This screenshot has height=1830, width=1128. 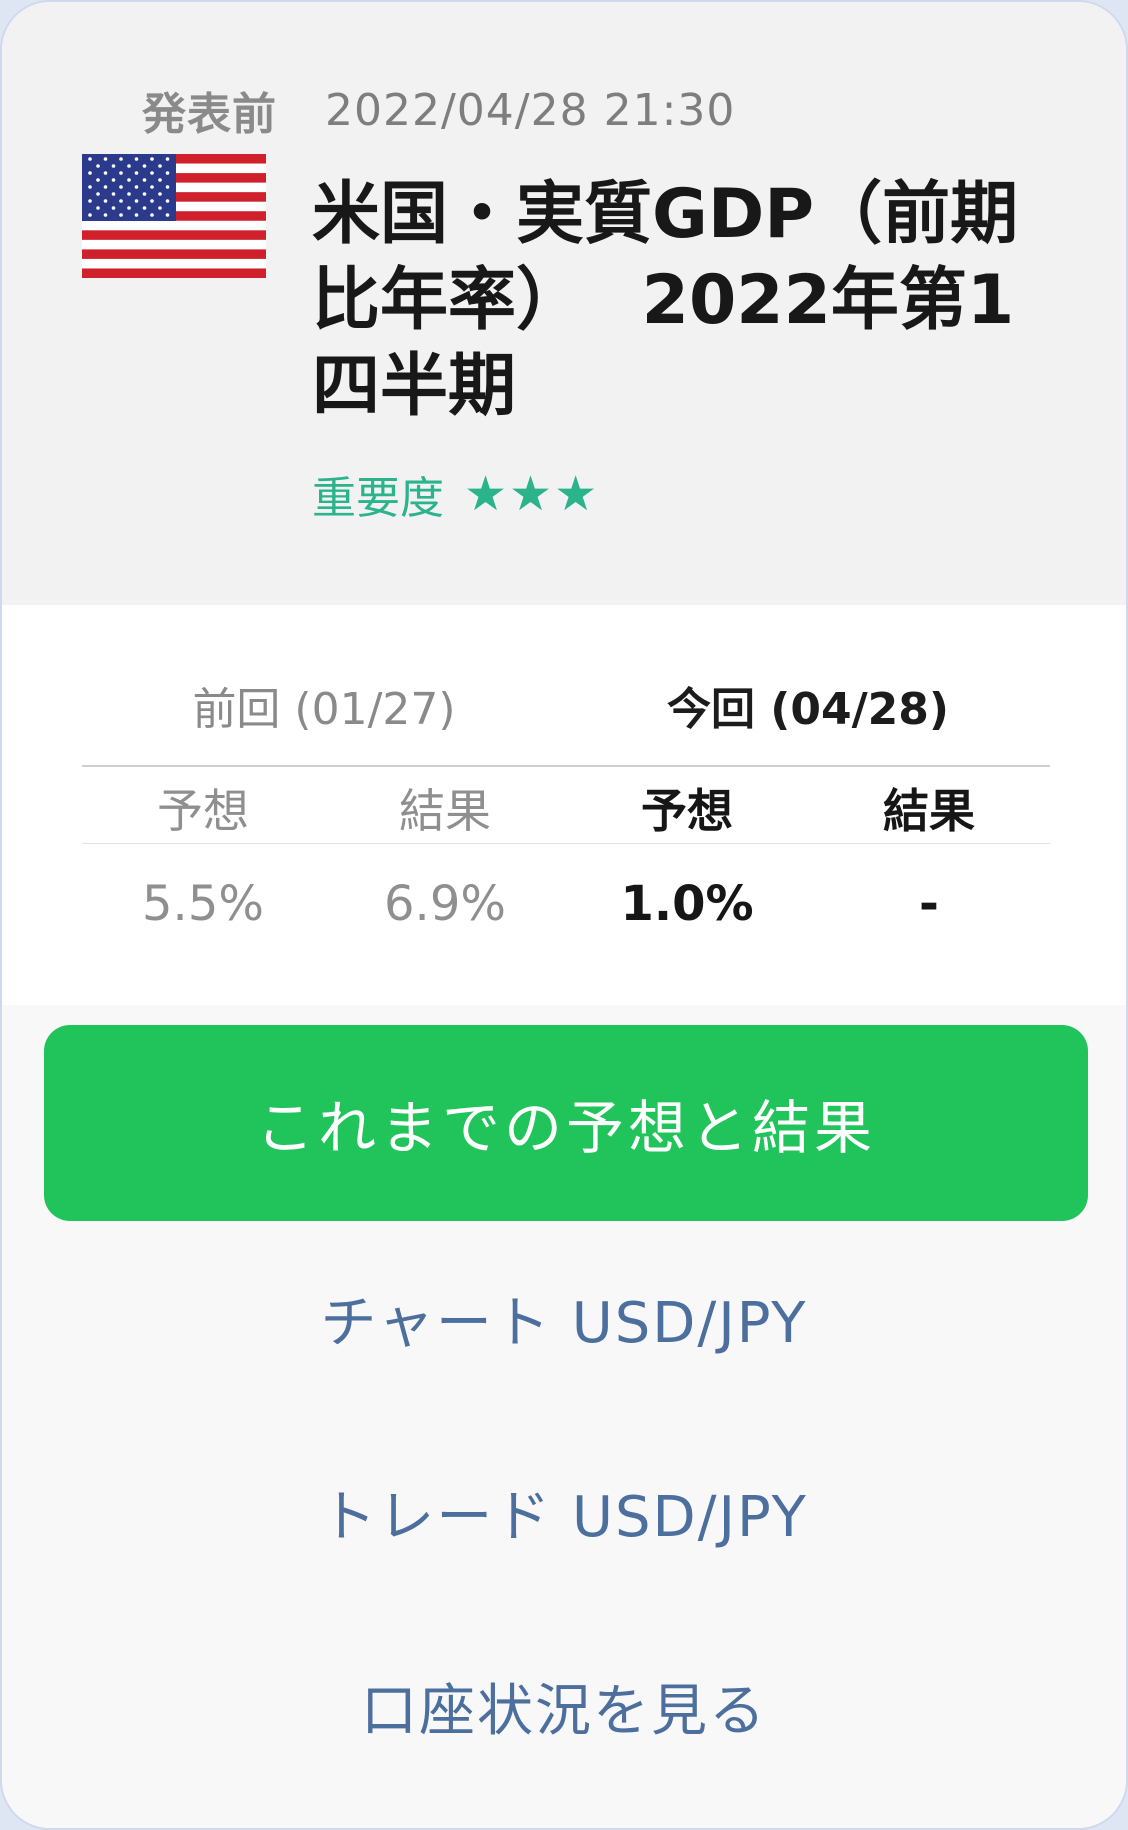 I want to click on event-title: 米国・実質GDP（前期 比年率） 2022年第1 四半期, so click(x=665, y=300).